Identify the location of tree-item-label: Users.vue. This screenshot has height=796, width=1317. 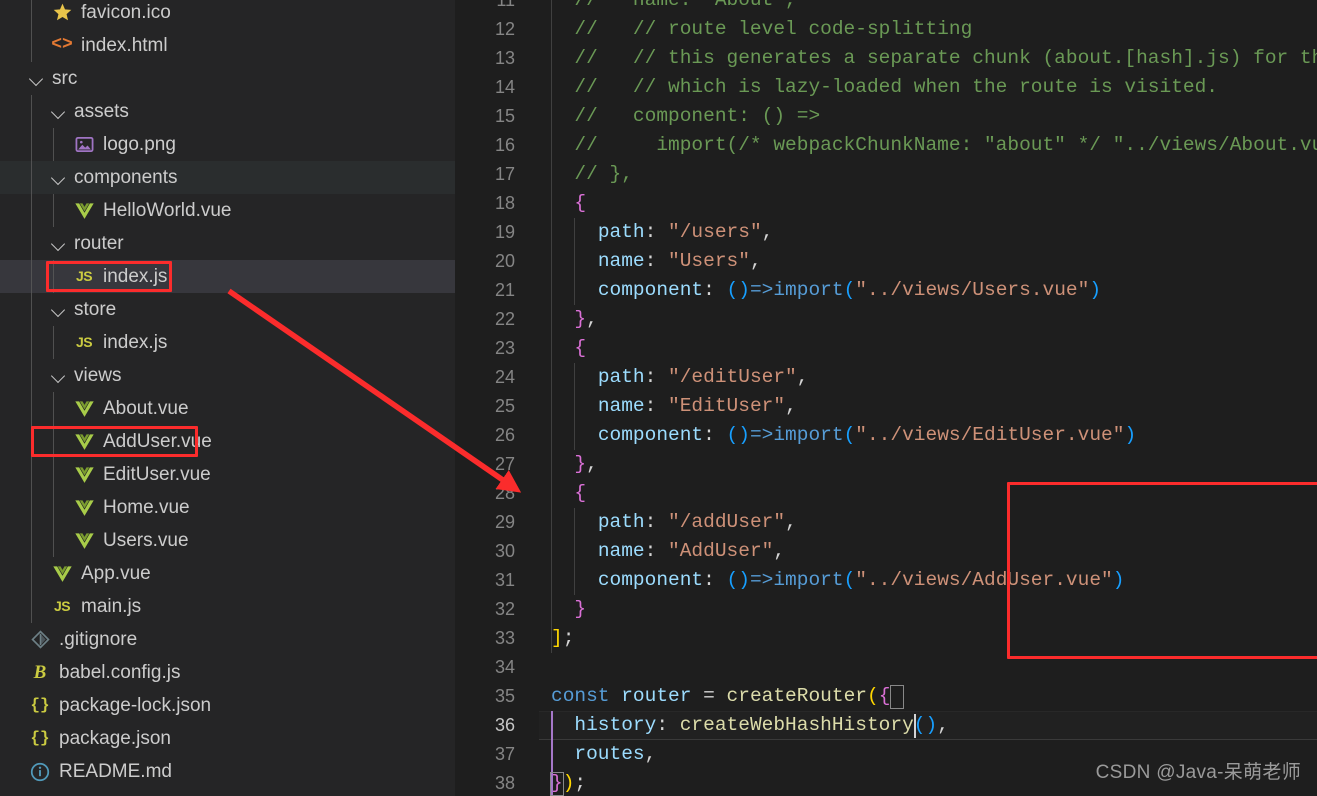
(146, 540).